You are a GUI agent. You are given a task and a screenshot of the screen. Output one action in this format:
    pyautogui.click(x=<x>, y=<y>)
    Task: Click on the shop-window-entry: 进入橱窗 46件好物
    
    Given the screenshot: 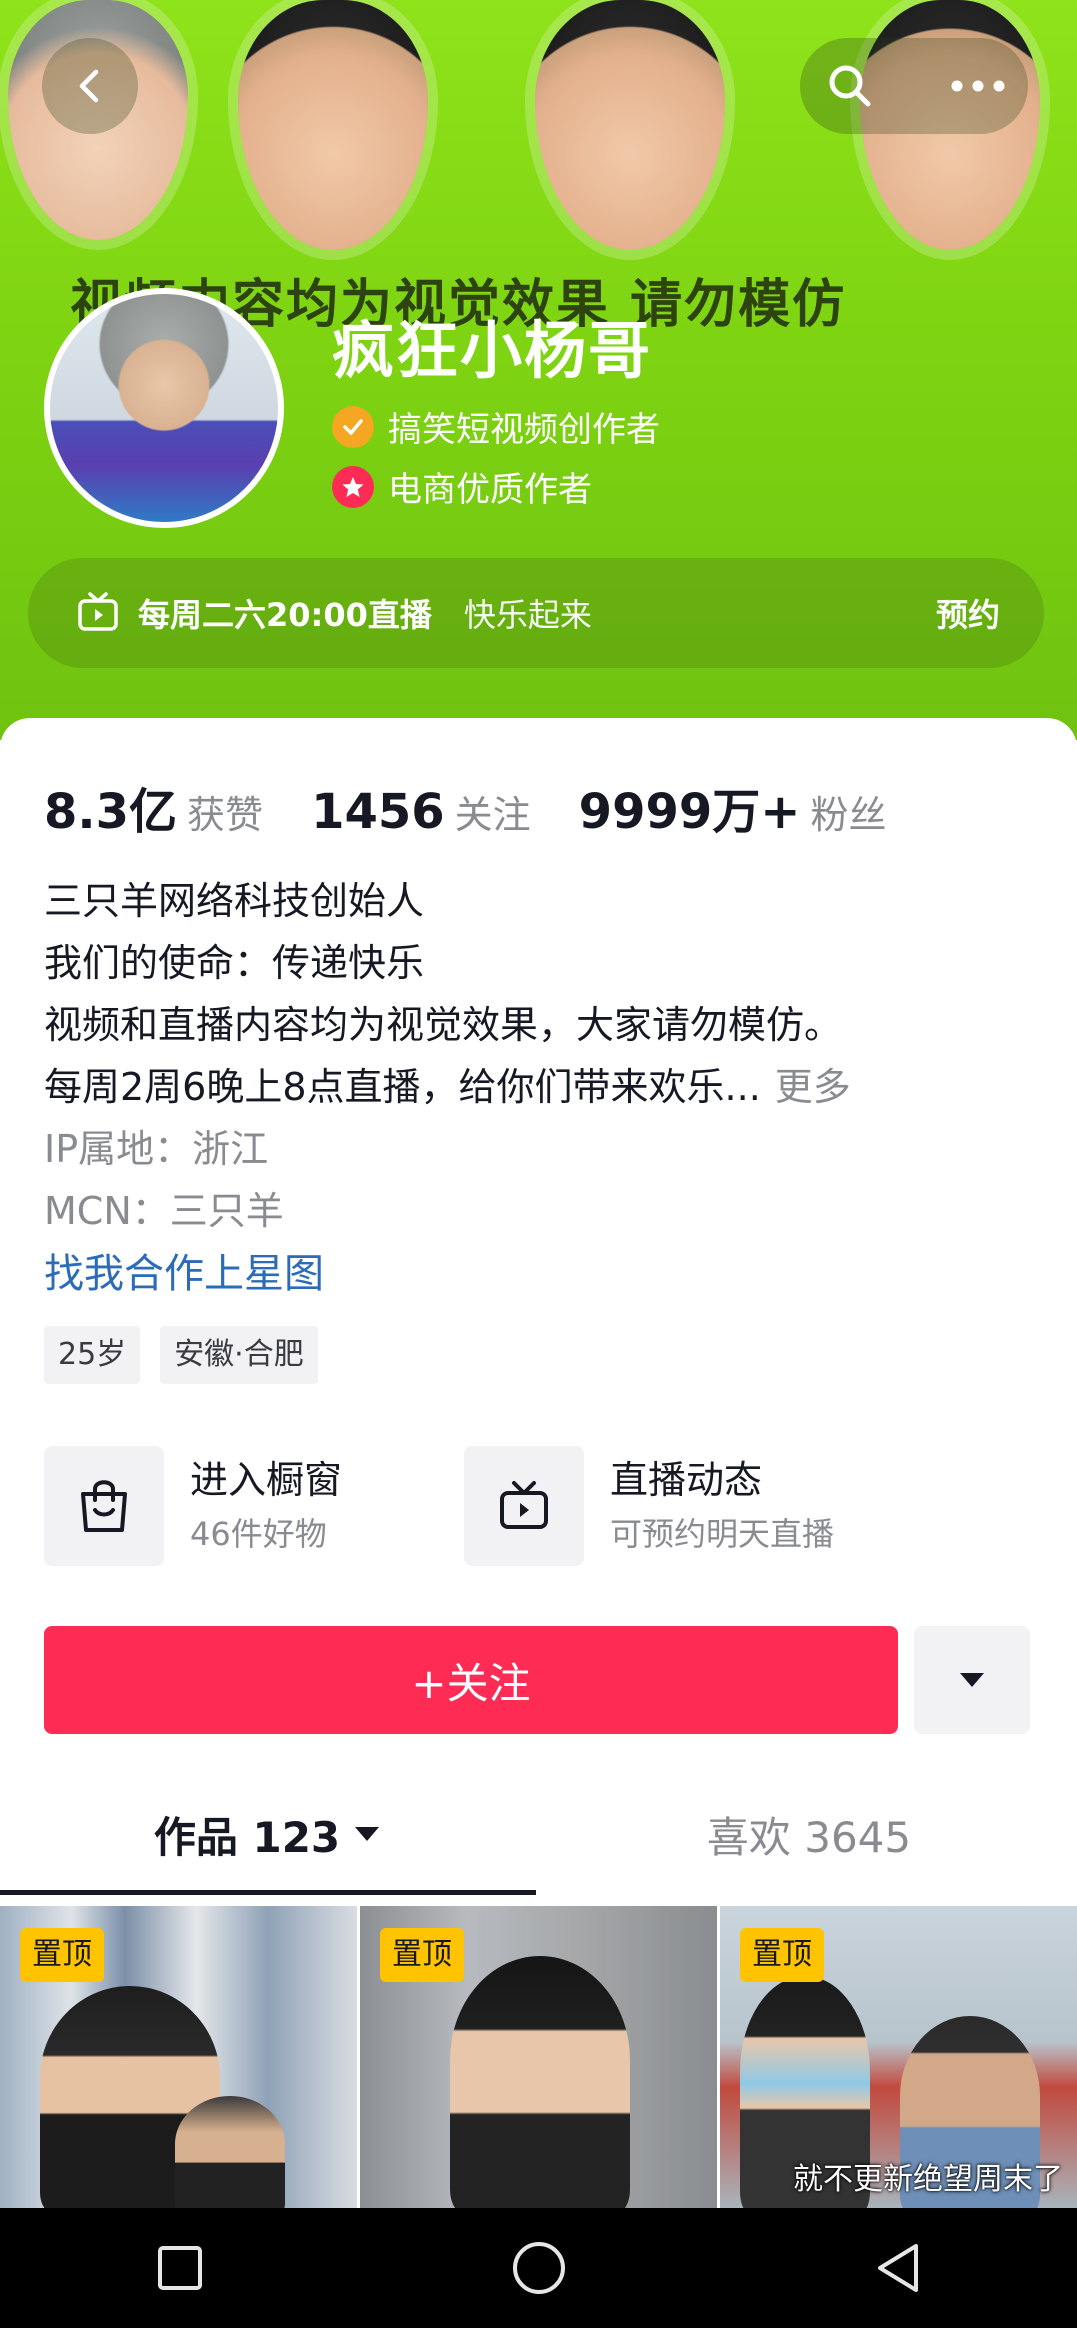 What is the action you would take?
    pyautogui.click(x=254, y=1506)
    